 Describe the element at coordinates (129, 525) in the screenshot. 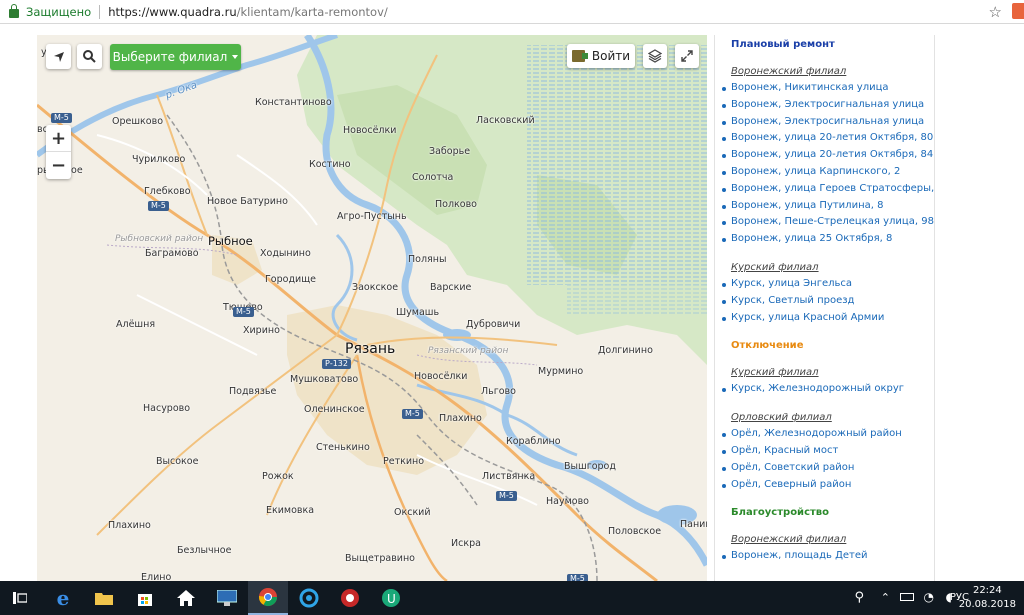

I see `label-plakhino-west: Плахино` at that location.